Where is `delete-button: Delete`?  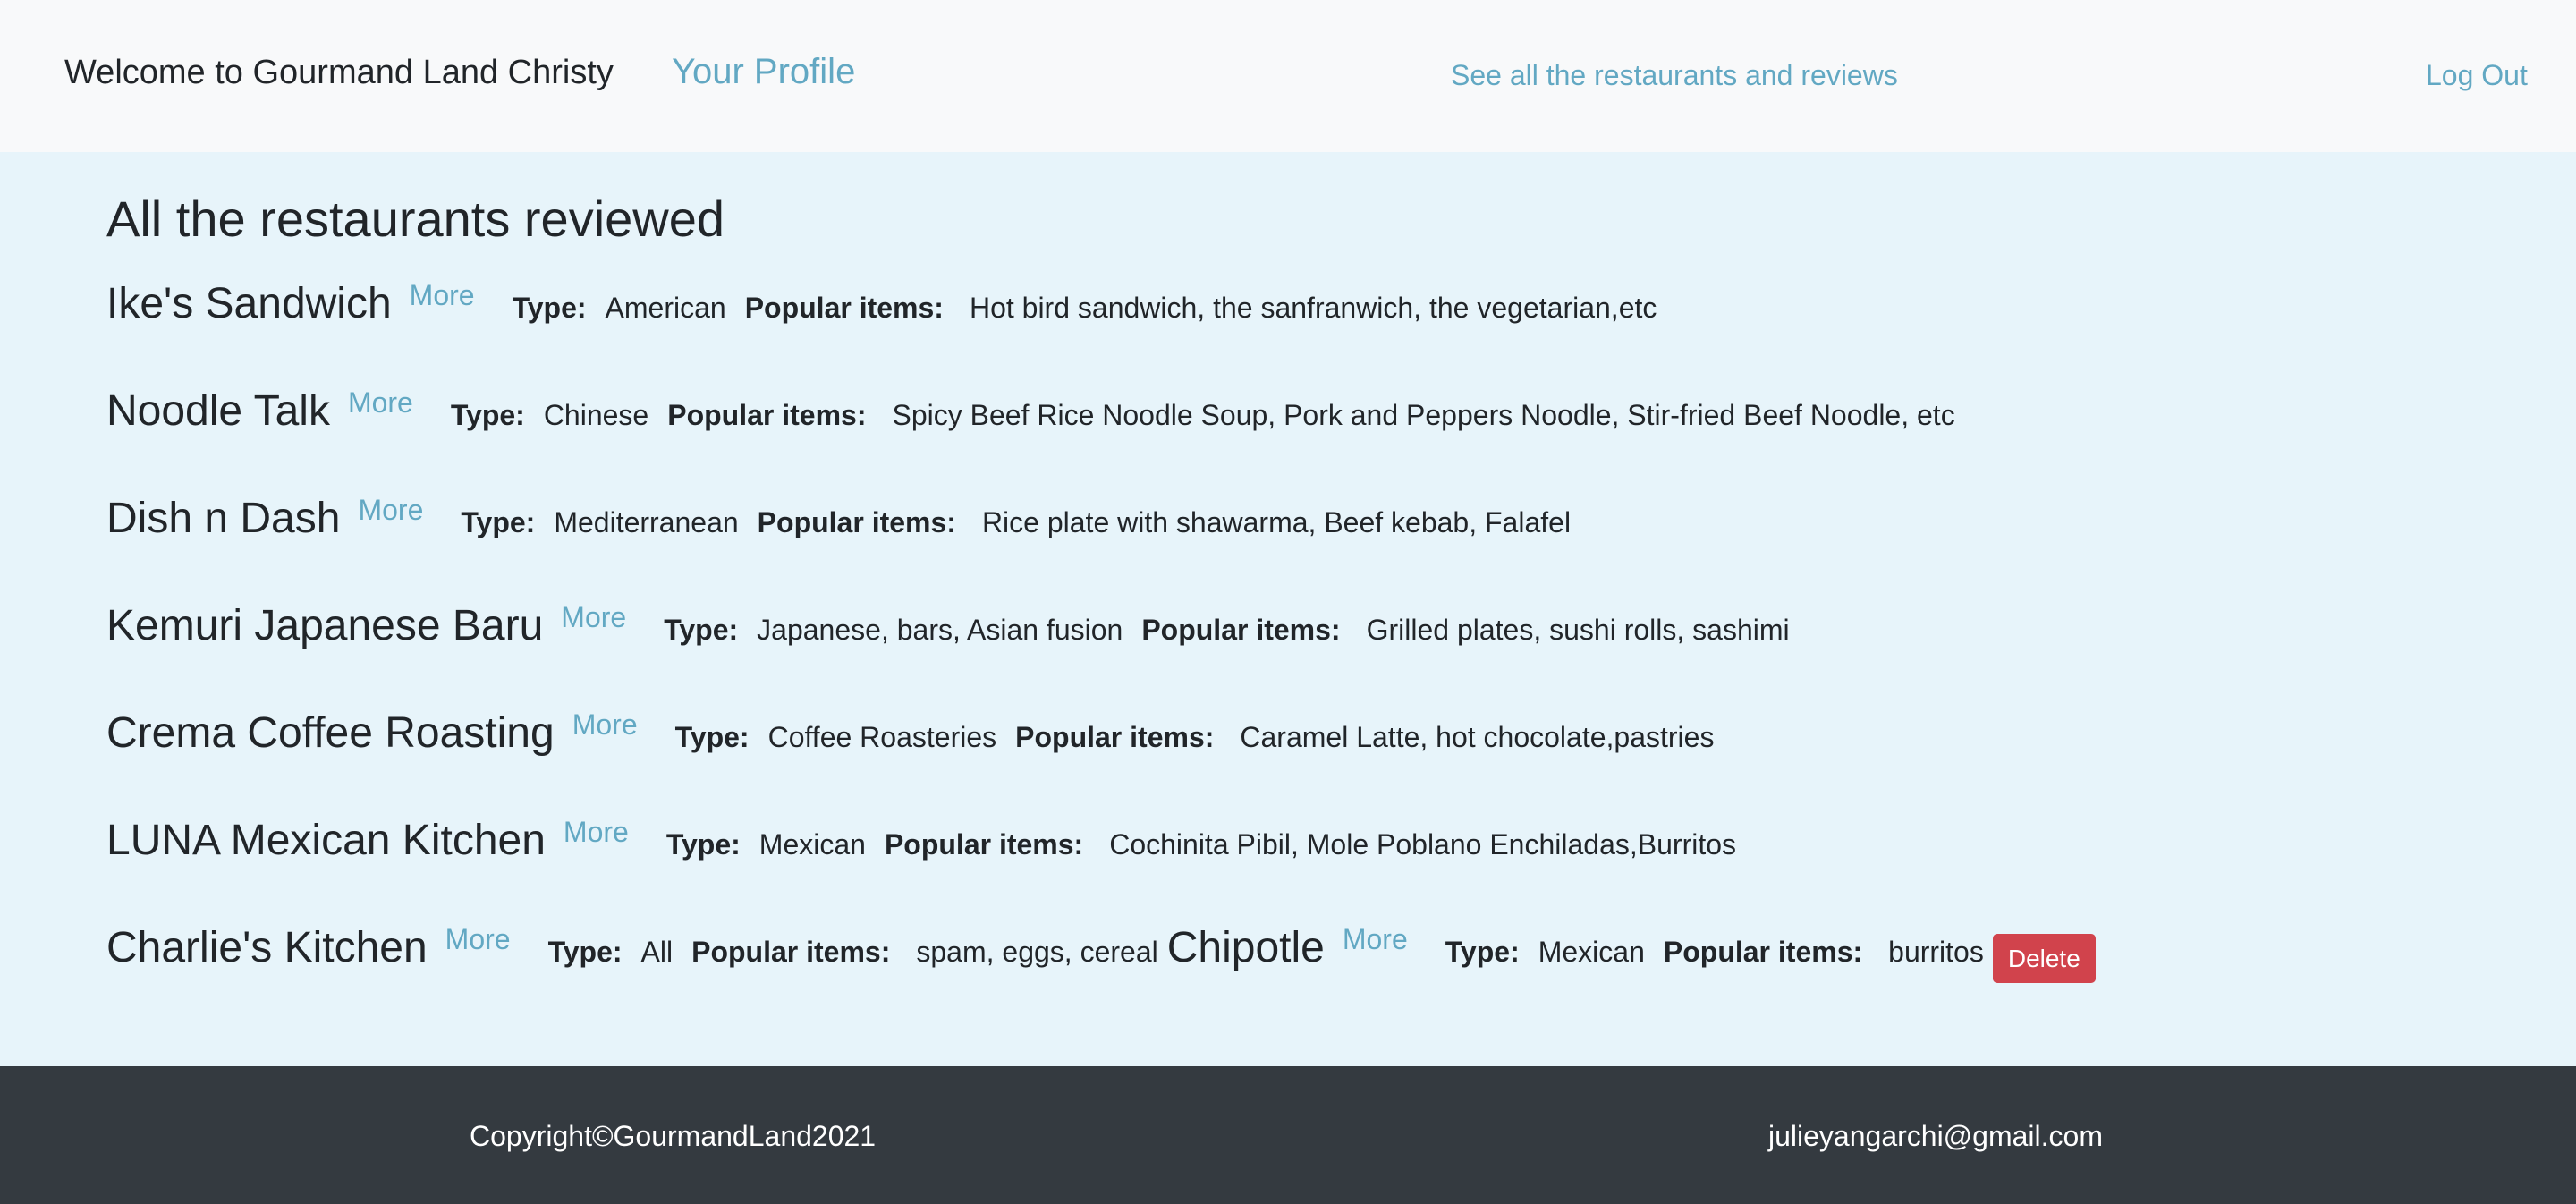
delete-button: Delete is located at coordinates (2044, 959).